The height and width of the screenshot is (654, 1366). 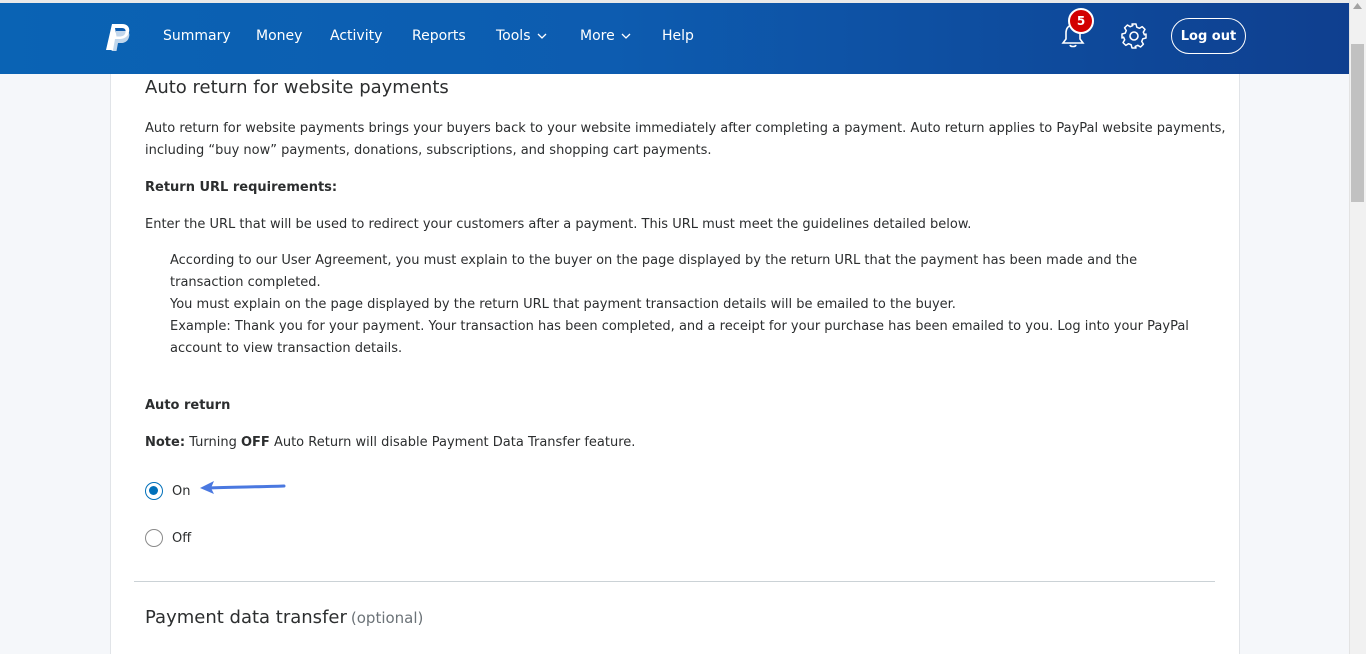 I want to click on paypal-logo, so click(x=118, y=37).